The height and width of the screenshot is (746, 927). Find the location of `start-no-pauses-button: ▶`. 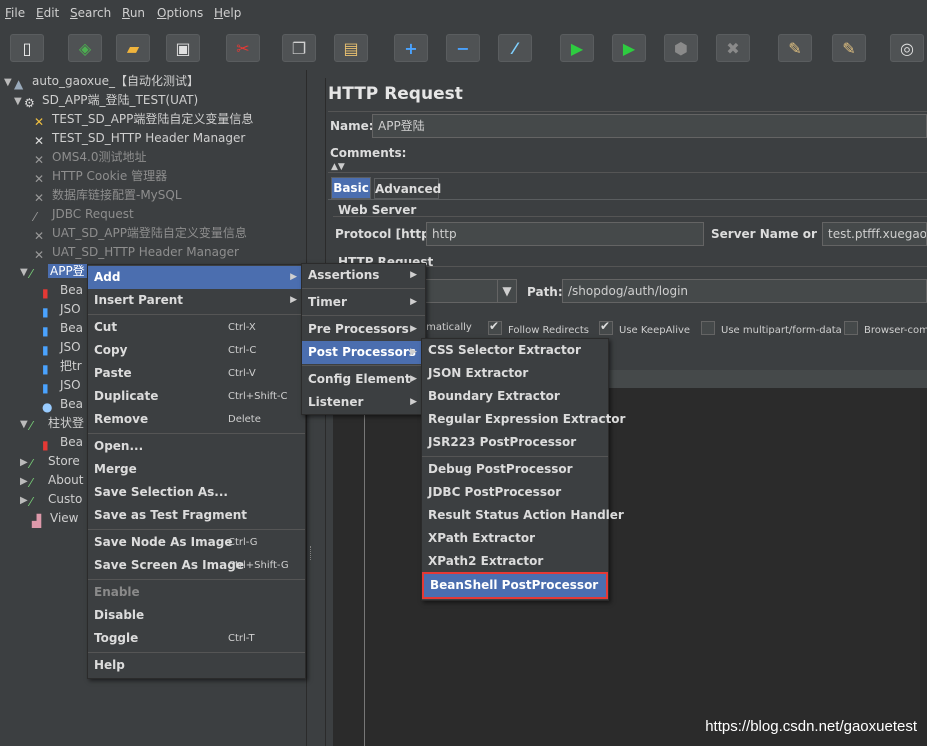

start-no-pauses-button: ▶ is located at coordinates (629, 48).